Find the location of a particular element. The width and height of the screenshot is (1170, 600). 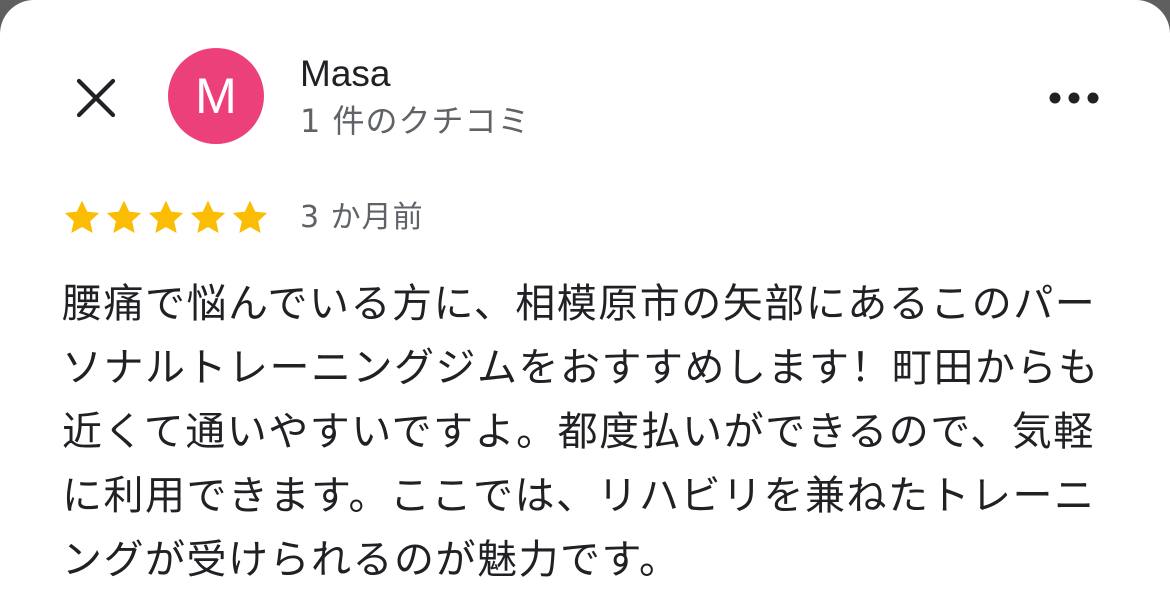

close-button is located at coordinates (96, 98).